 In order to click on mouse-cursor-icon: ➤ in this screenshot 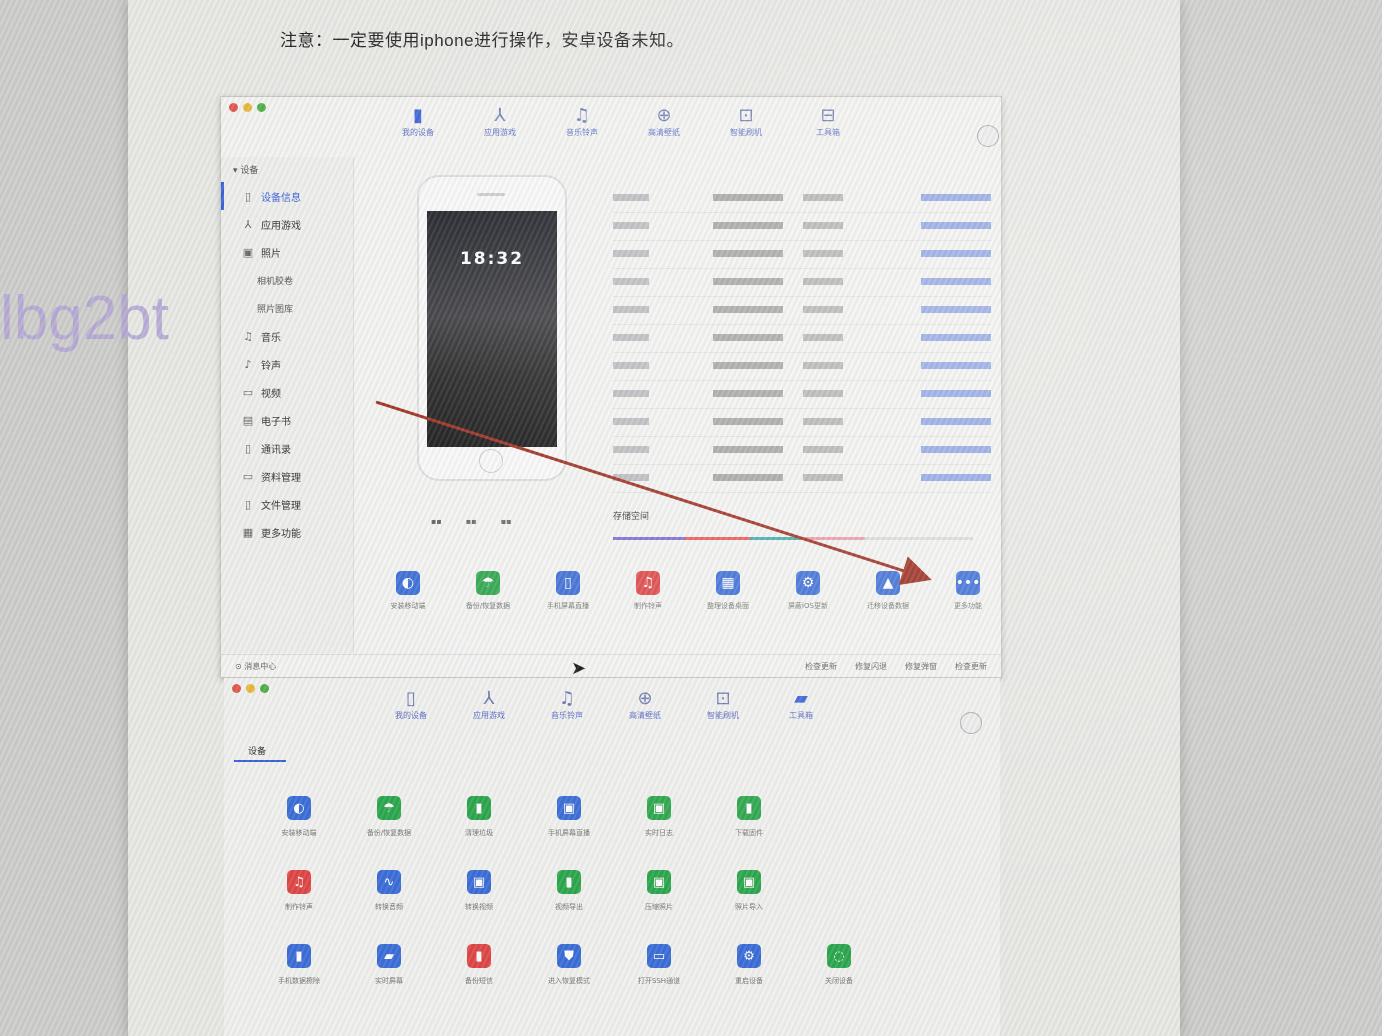, I will do `click(579, 668)`.